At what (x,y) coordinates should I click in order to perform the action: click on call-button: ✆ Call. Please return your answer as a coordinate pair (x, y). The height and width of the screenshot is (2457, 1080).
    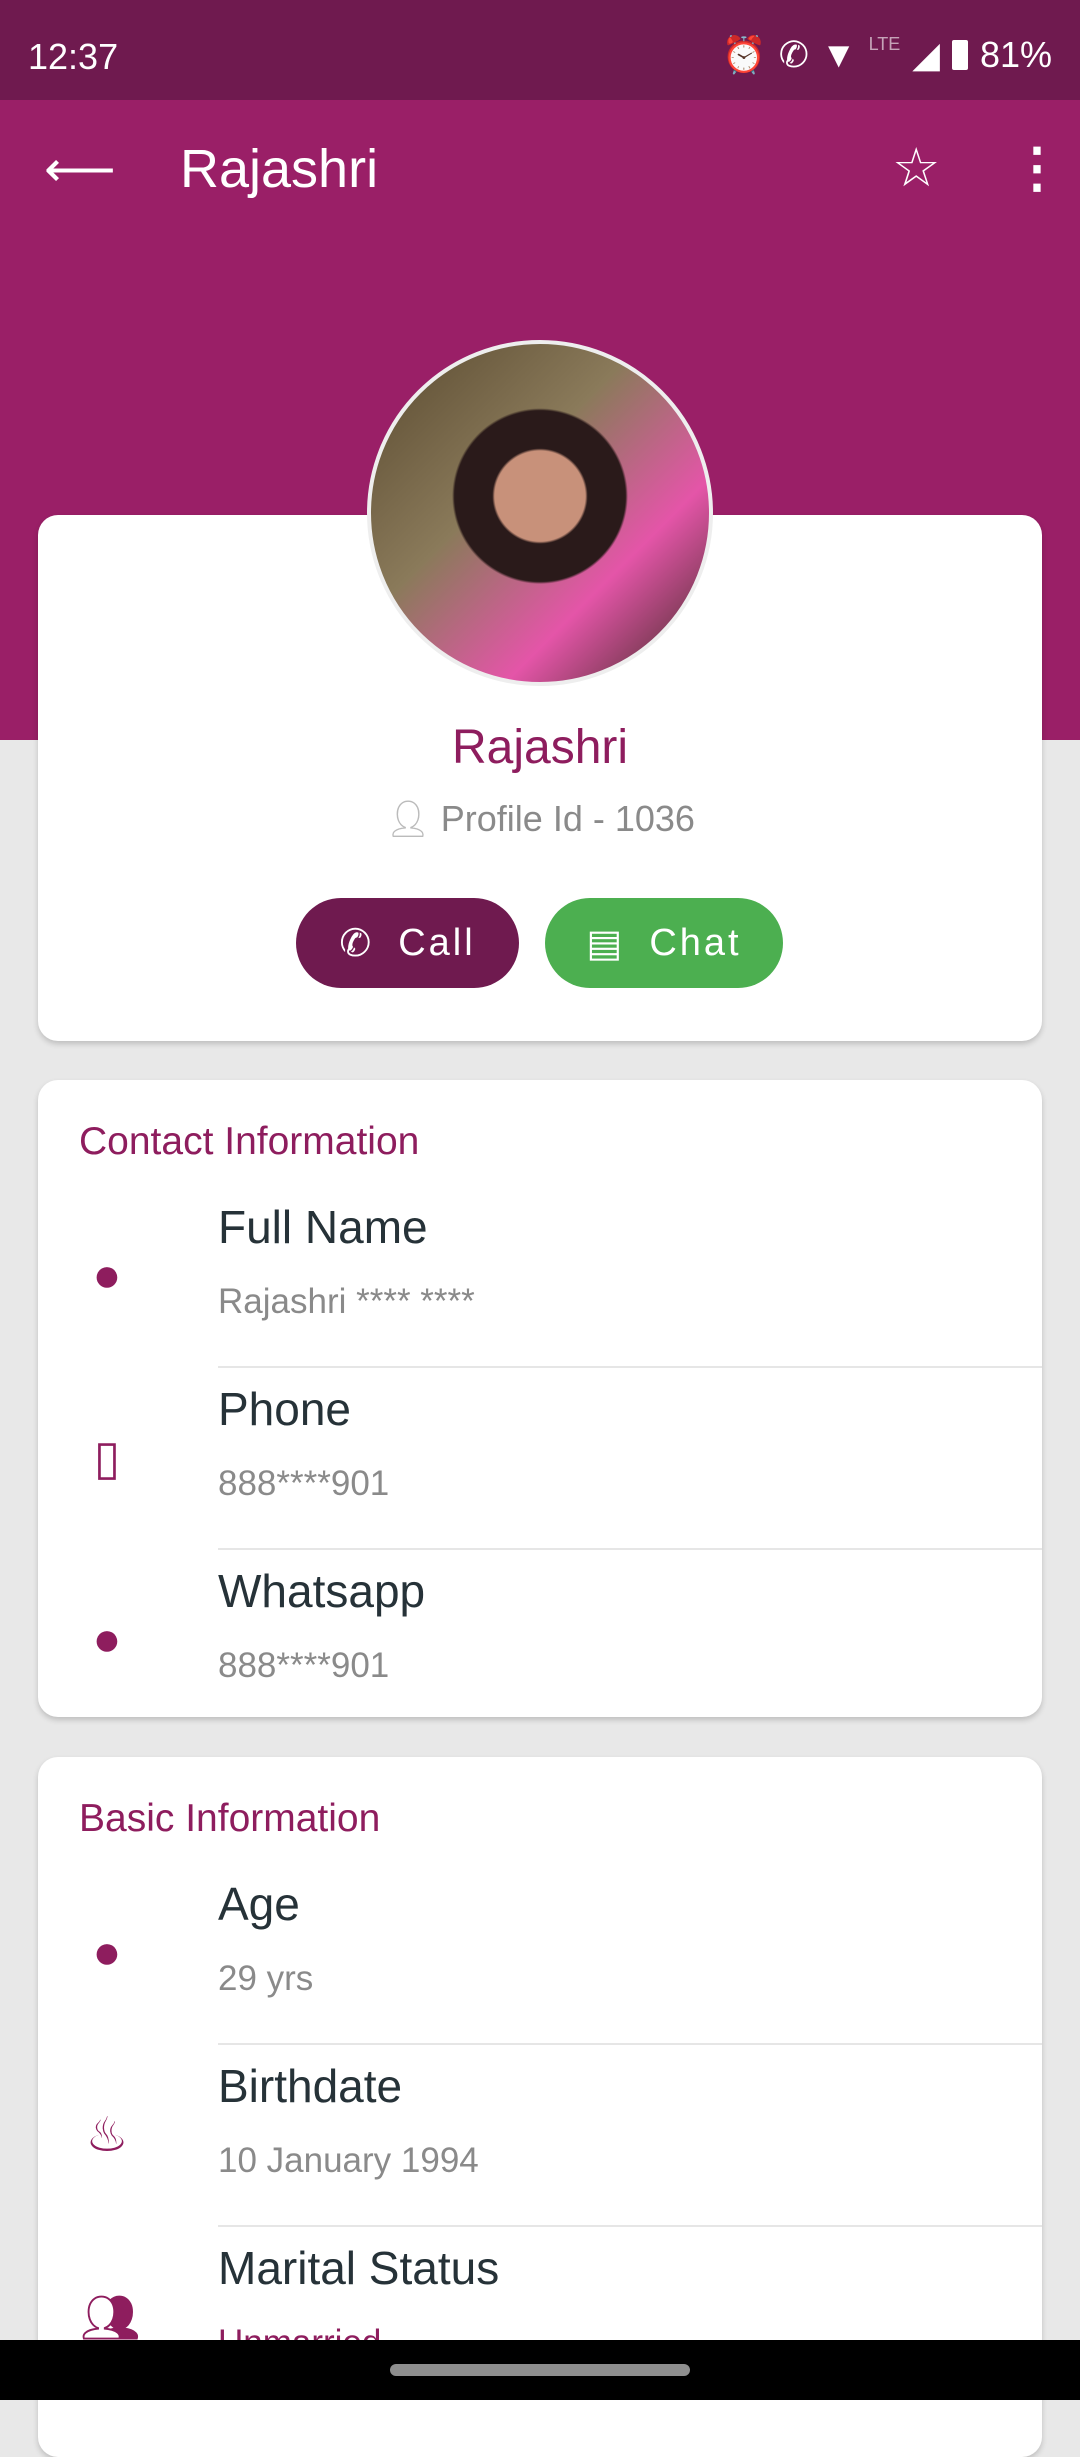
    Looking at the image, I should click on (407, 943).